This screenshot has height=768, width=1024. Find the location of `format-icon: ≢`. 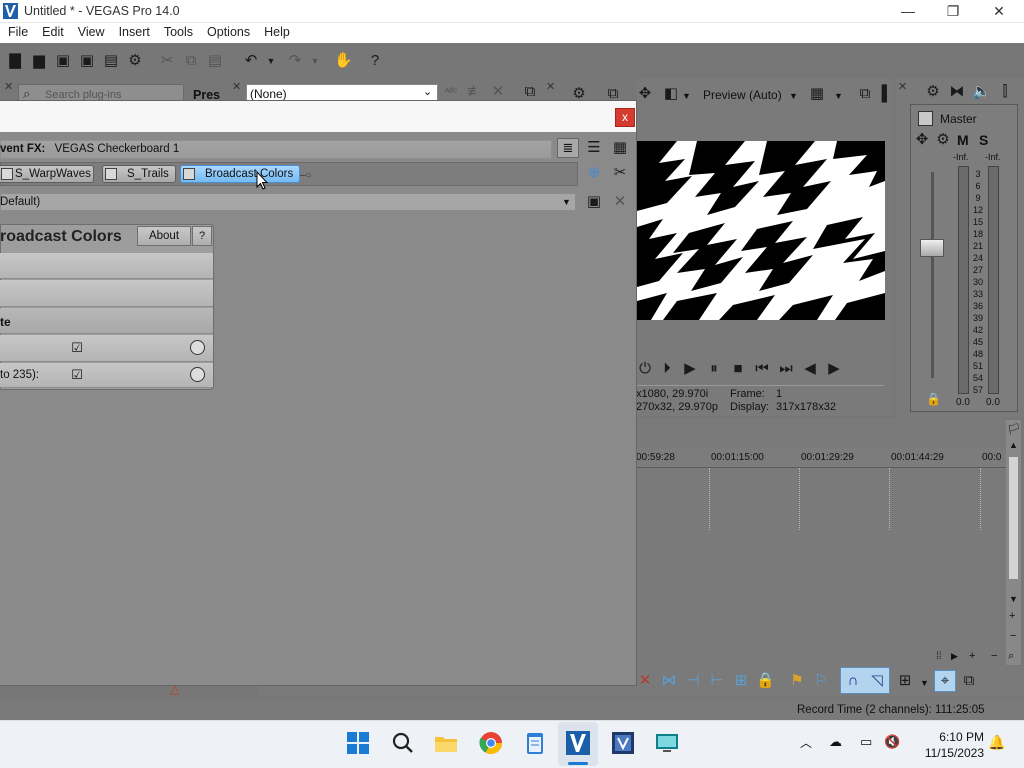

format-icon: ≢ is located at coordinates (475, 92).